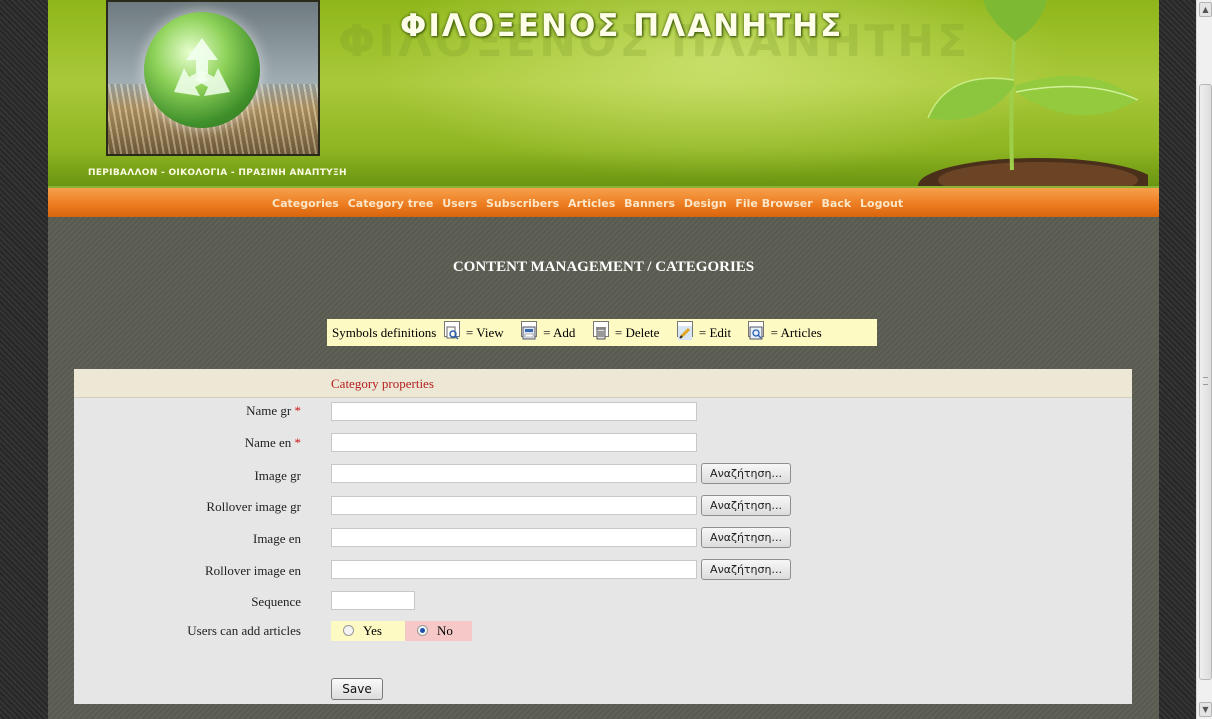 This screenshot has height=719, width=1212. What do you see at coordinates (559, 332) in the screenshot?
I see `legend-add-text: = Add` at bounding box center [559, 332].